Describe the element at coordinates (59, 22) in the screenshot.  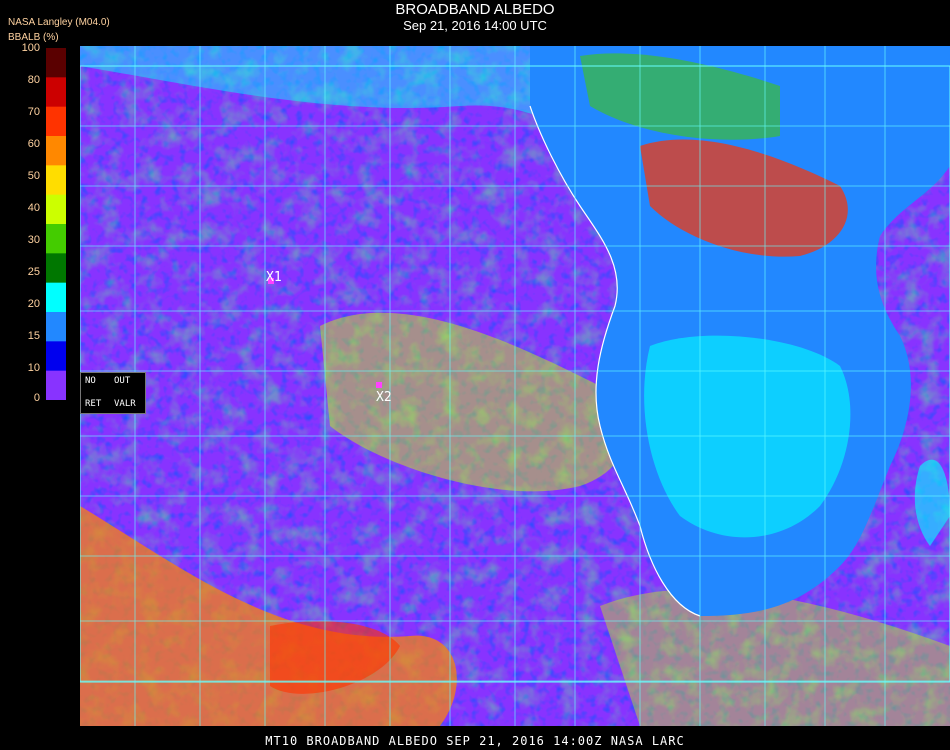
I see `source-label: NASA Langley (M04.0)` at that location.